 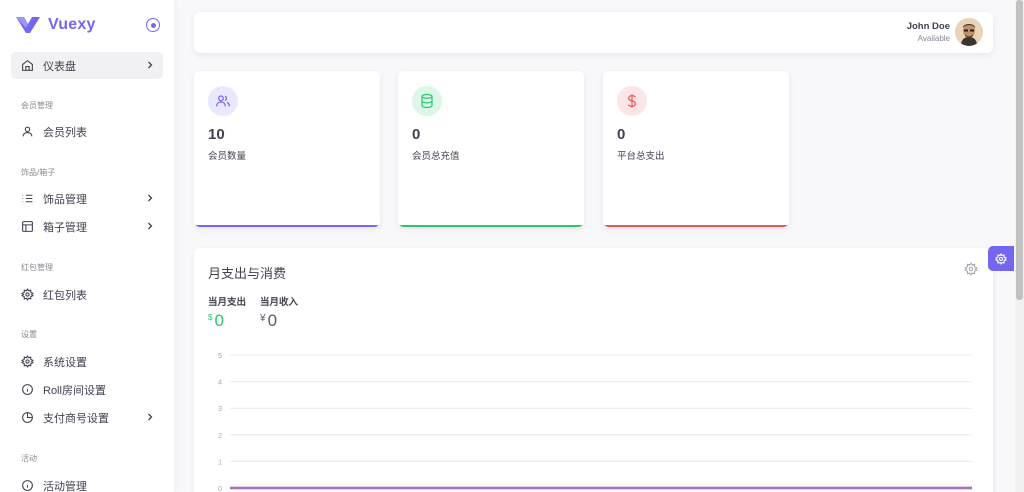 I want to click on customizer-toggle-button, so click(x=1001, y=258).